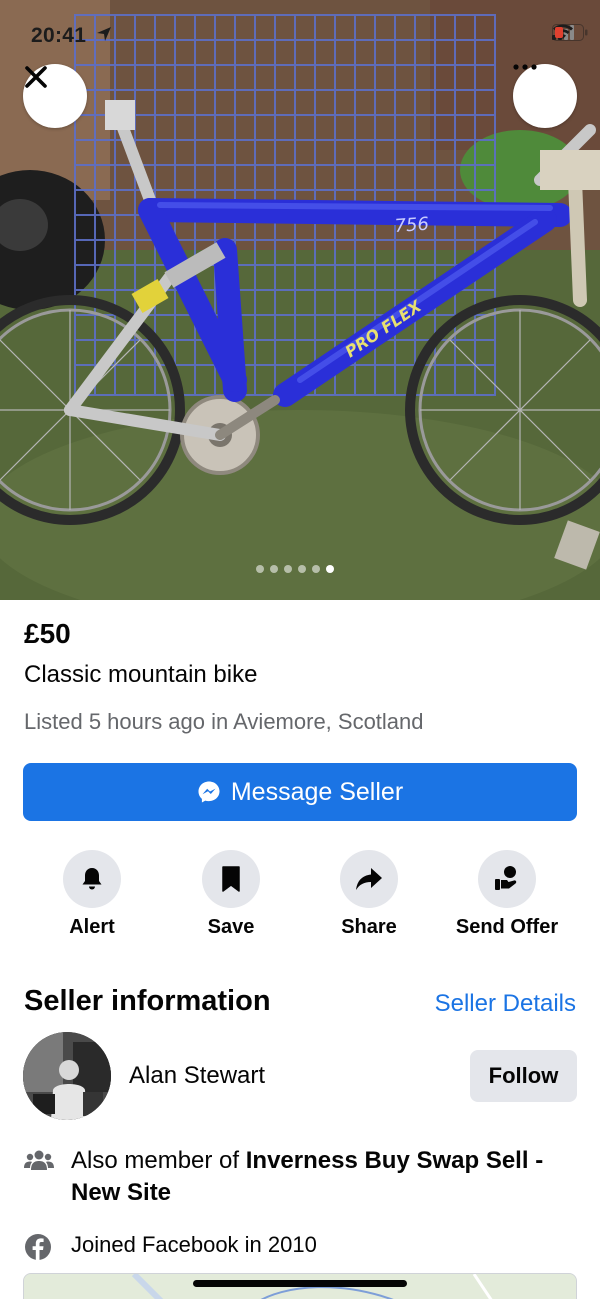  Describe the element at coordinates (55, 96) in the screenshot. I see `close-button` at that location.